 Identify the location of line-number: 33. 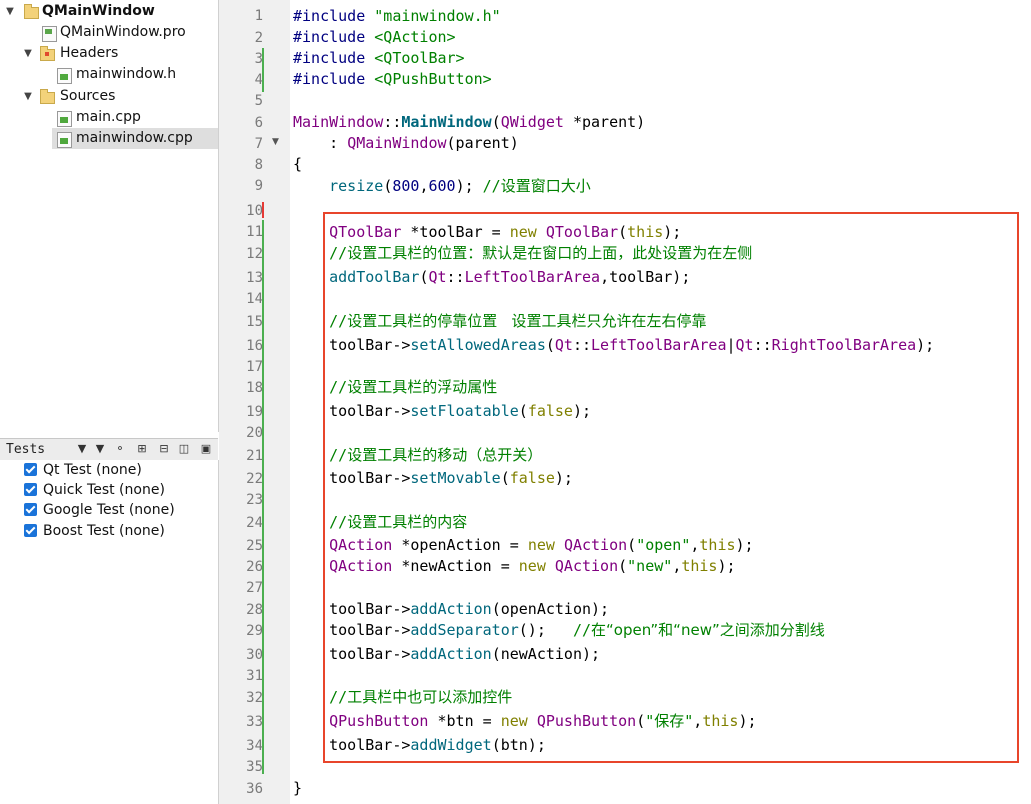
(254, 722).